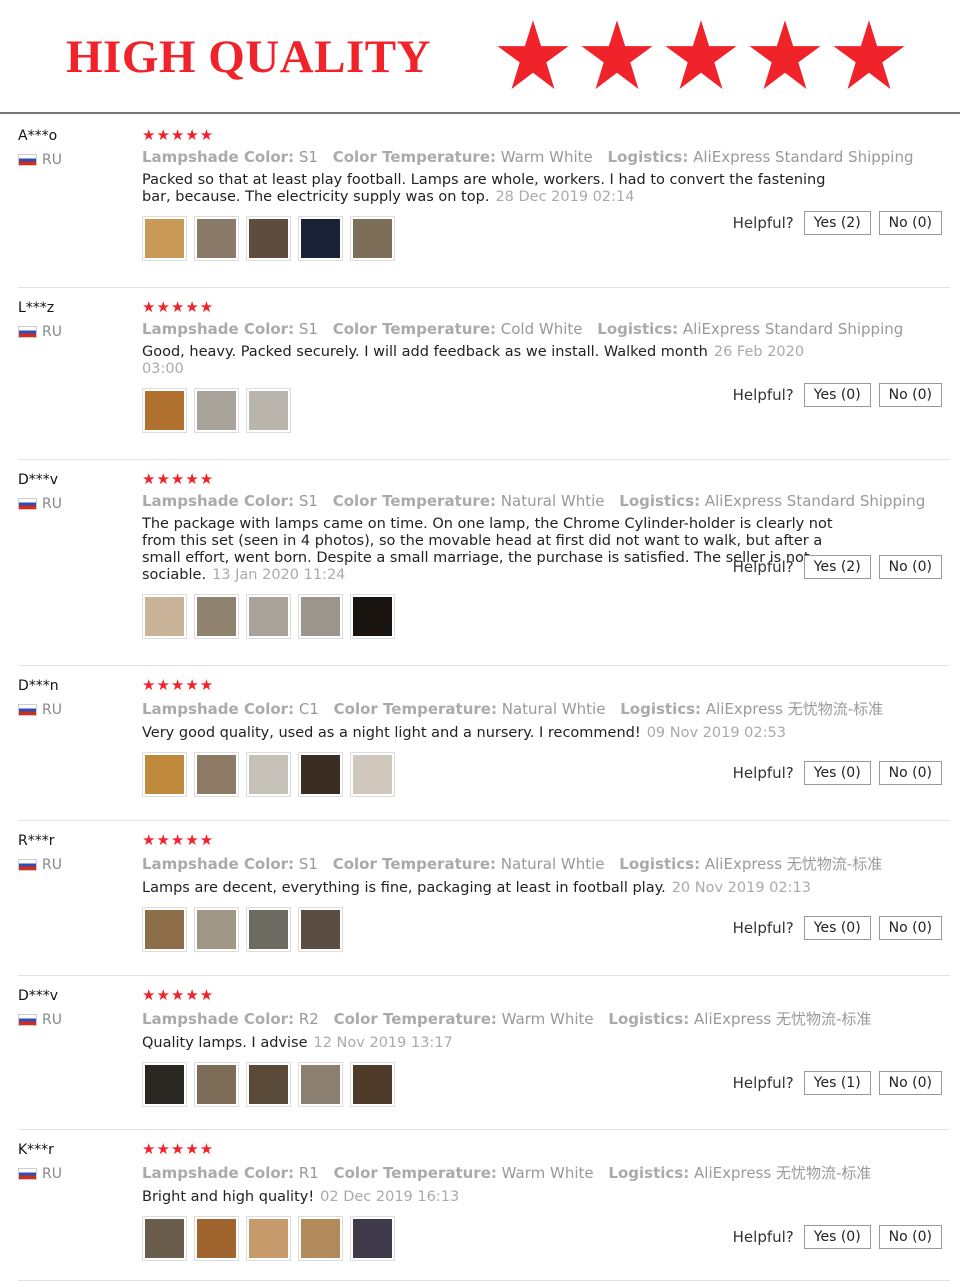 The width and height of the screenshot is (960, 1281). Describe the element at coordinates (414, 157) in the screenshot. I see `temperature-label: Color Temperature:` at that location.